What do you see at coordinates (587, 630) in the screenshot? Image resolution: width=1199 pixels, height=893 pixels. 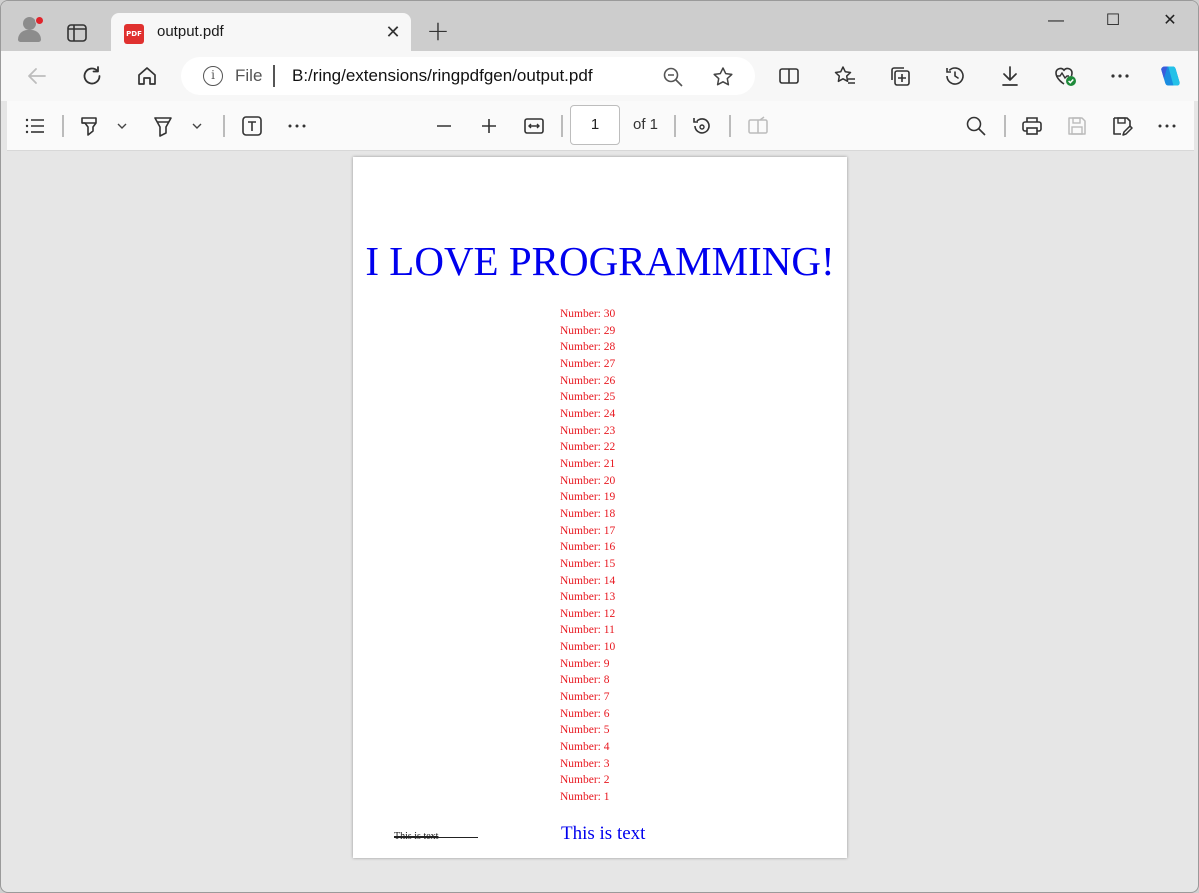 I see `number-line: Number: 11` at bounding box center [587, 630].